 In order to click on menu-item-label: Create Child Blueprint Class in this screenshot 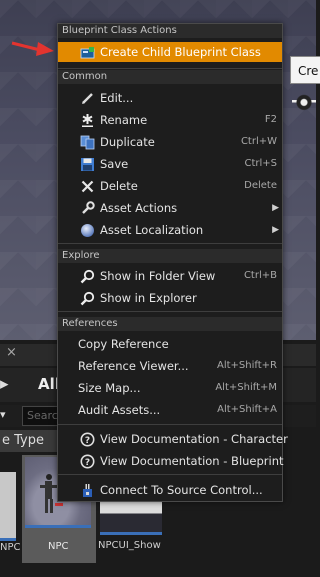, I will do `click(180, 52)`.